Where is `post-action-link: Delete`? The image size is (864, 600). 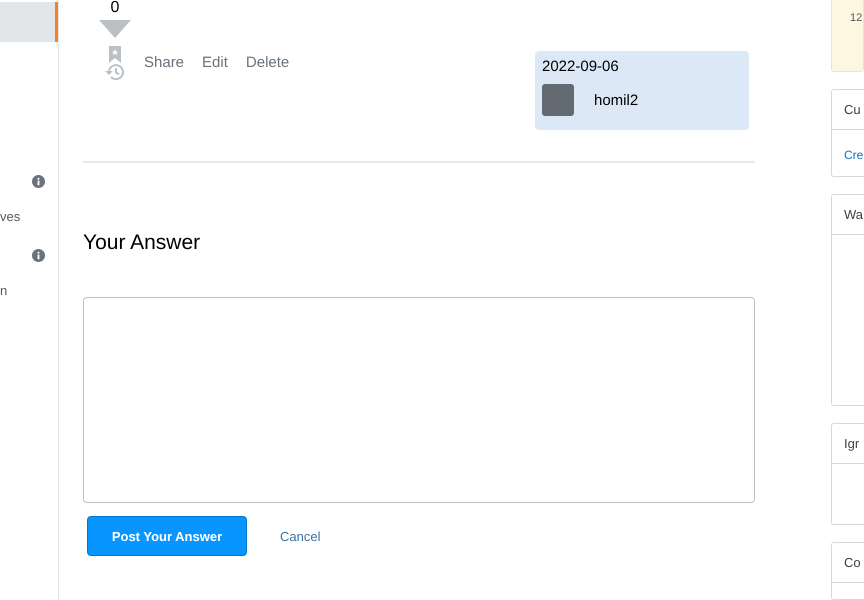 post-action-link: Delete is located at coordinates (268, 62).